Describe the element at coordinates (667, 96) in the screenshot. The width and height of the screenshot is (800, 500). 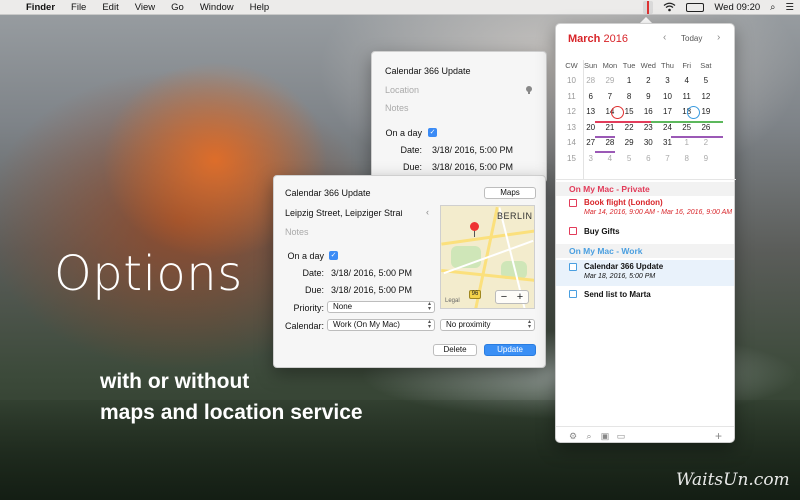
I see `day-cell: 10` at that location.